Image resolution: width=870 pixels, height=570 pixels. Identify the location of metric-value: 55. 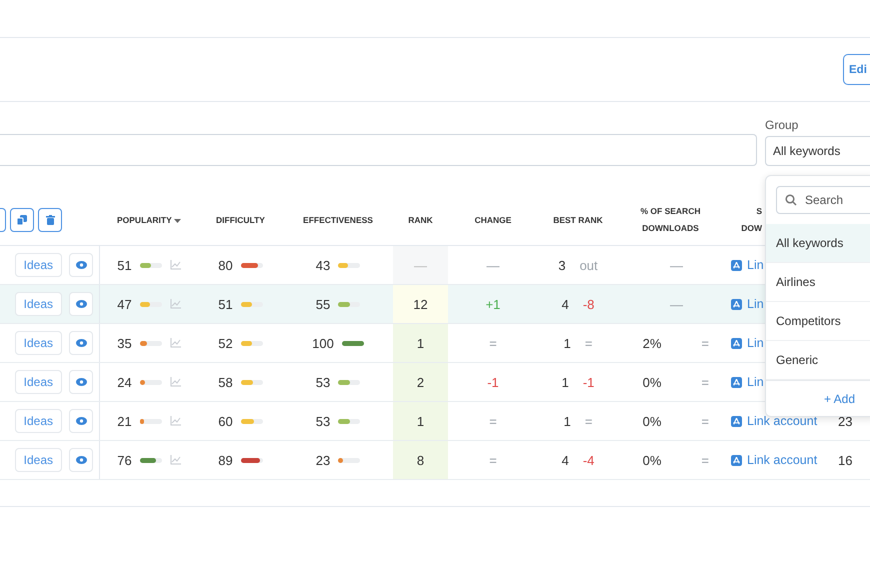
(323, 304).